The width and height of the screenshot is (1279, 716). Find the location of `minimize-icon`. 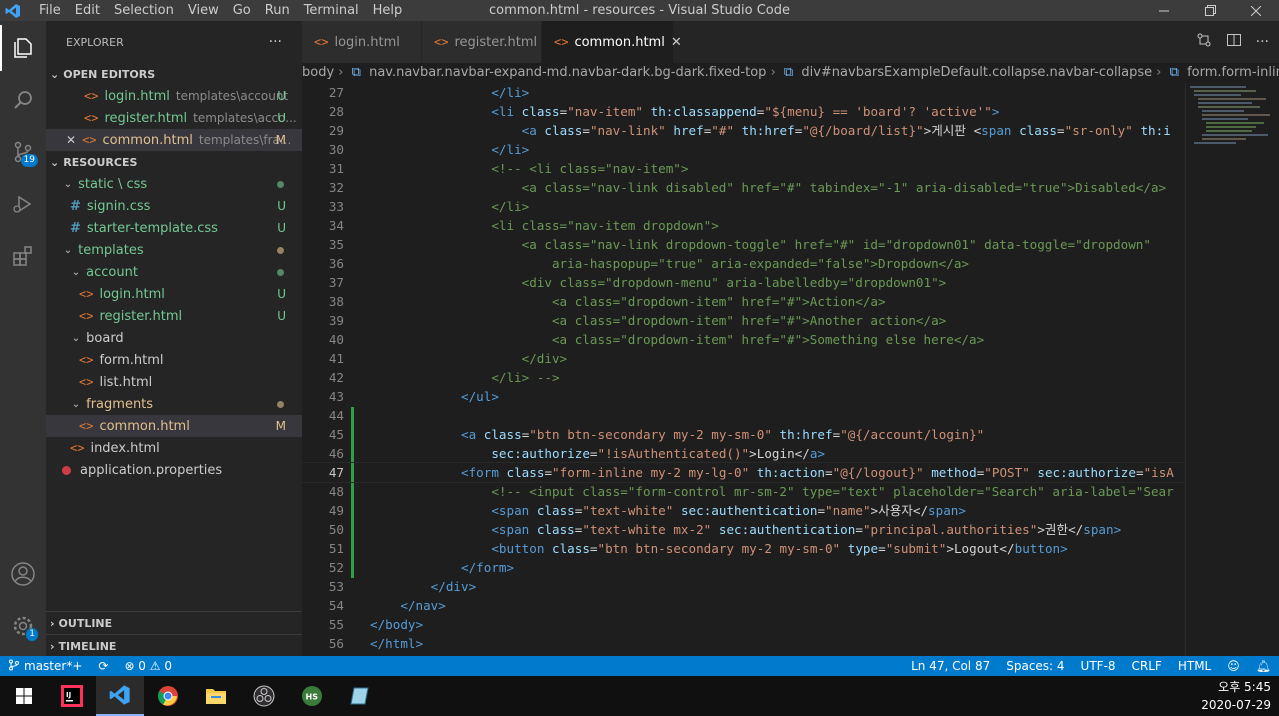

minimize-icon is located at coordinates (1164, 10).